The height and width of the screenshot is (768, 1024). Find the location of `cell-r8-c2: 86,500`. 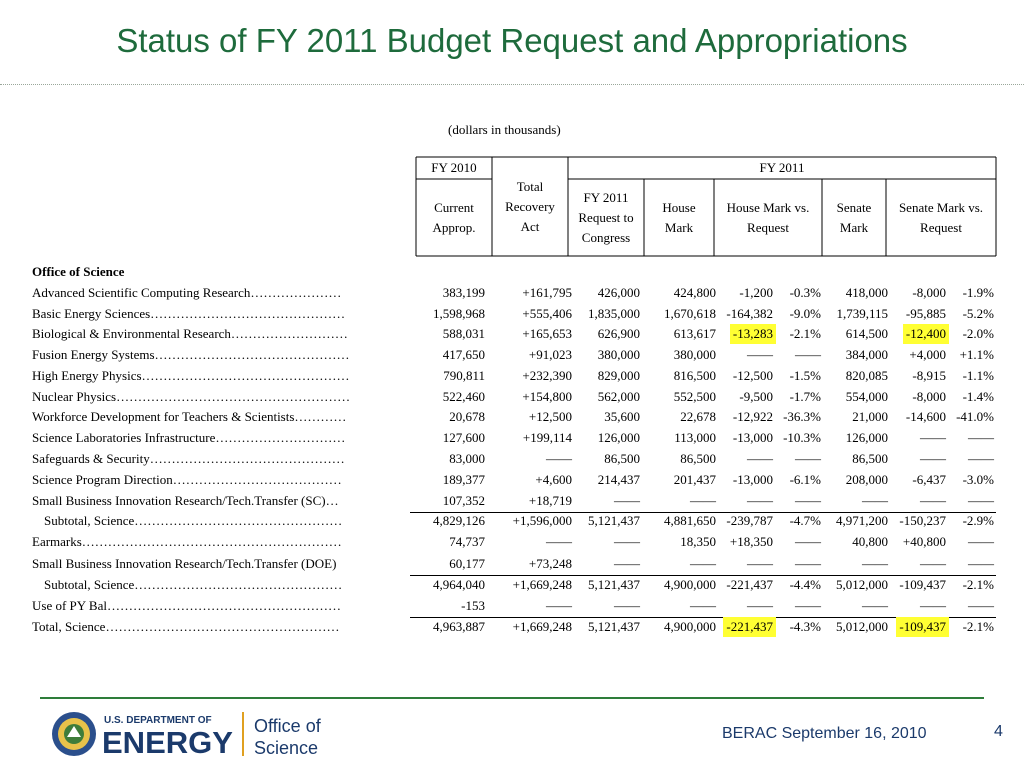

cell-r8-c2: 86,500 is located at coordinates (622, 458).